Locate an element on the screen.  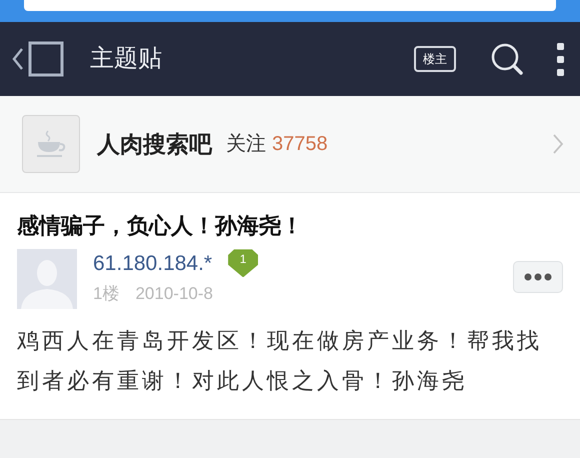
more-options-button is located at coordinates (538, 277).